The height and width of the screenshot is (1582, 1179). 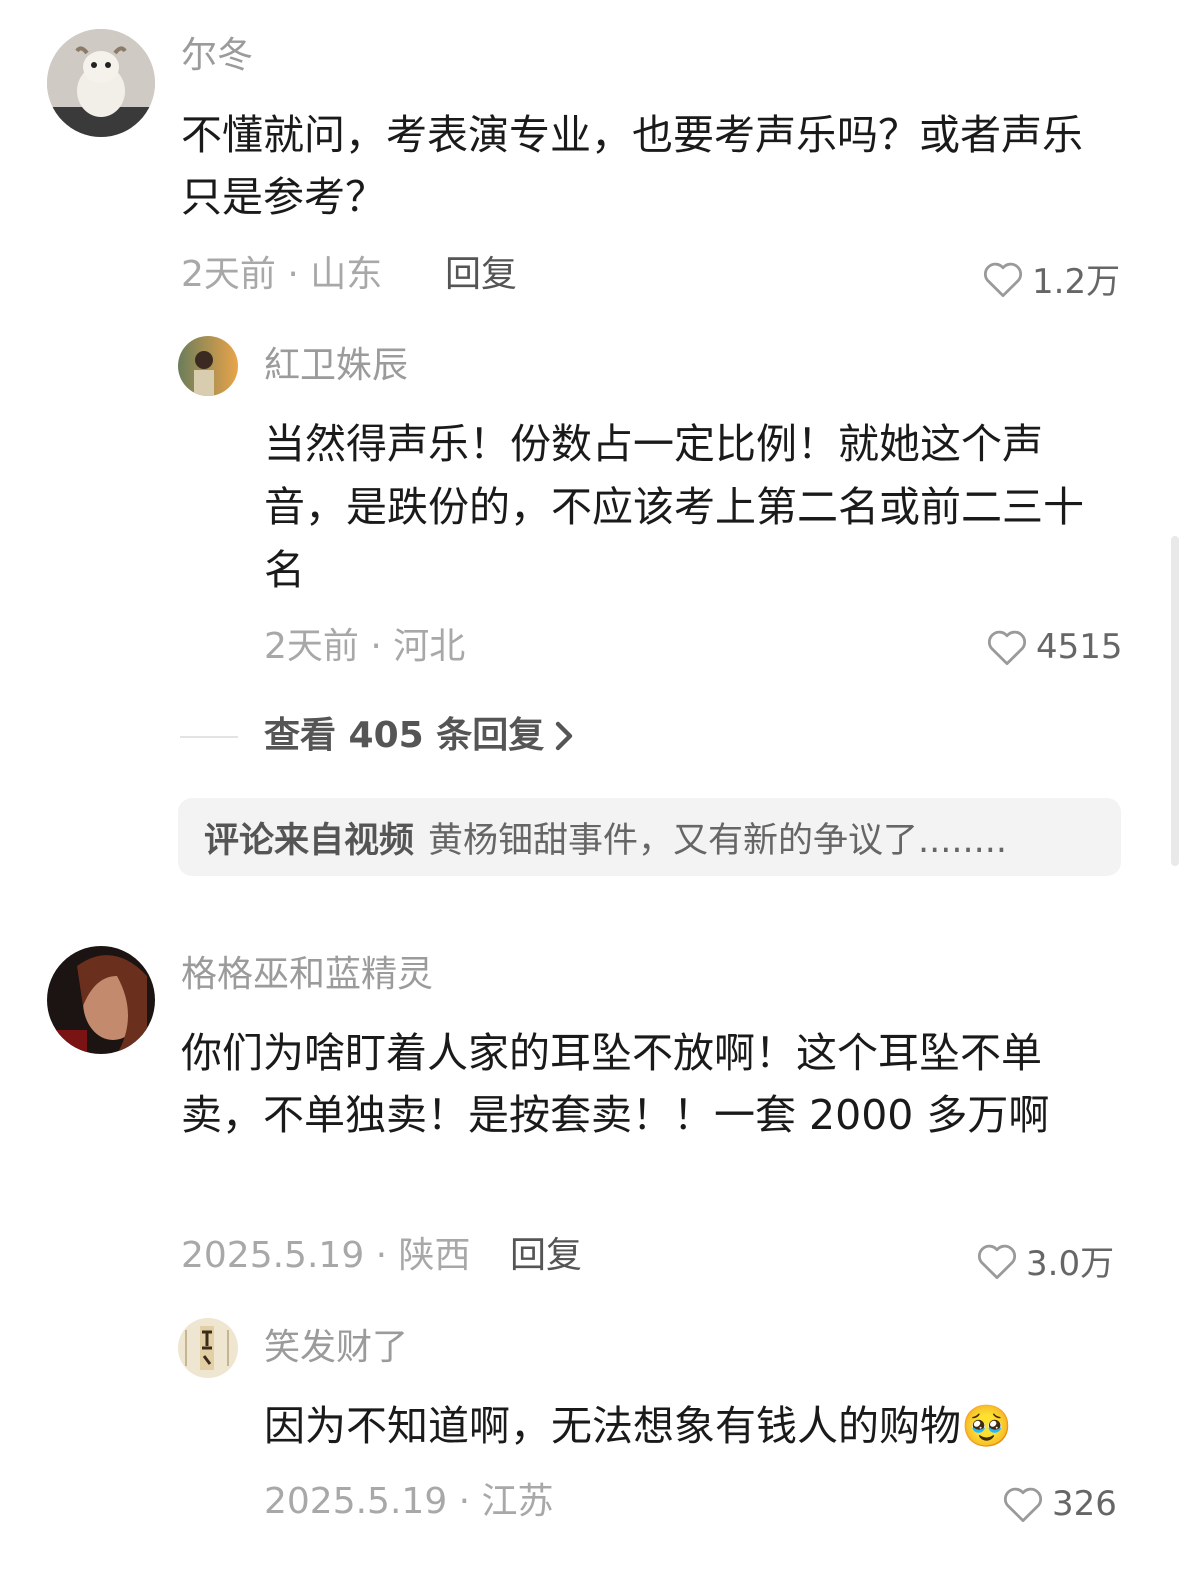 I want to click on like-count: 3.0万, so click(x=1070, y=1264).